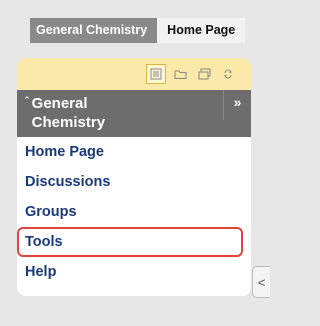 The width and height of the screenshot is (320, 326). I want to click on menu-item-home-page: Home Page, so click(134, 152).